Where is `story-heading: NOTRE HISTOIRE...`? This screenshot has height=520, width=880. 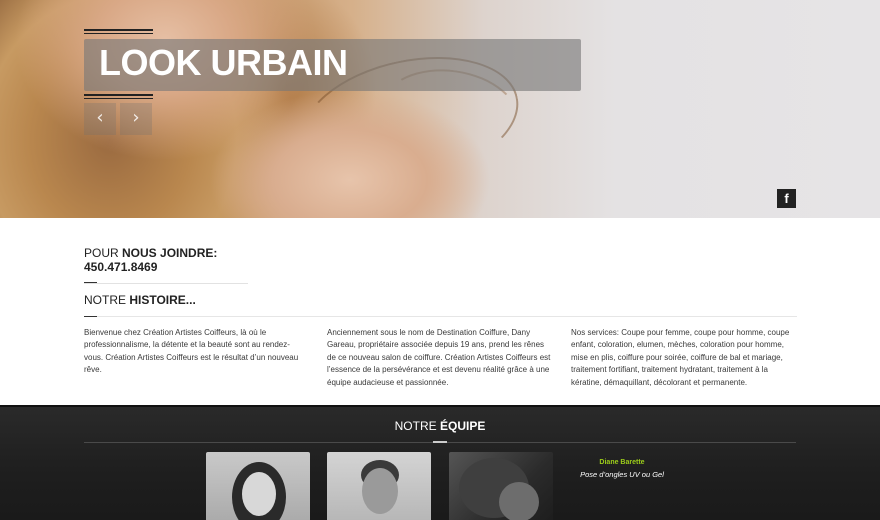
story-heading: NOTRE HISTOIRE... is located at coordinates (140, 300).